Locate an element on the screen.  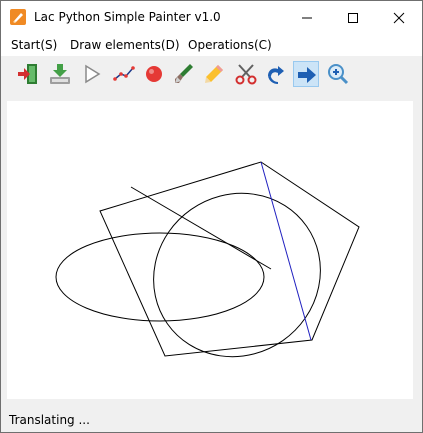
save-button is located at coordinates (60, 74).